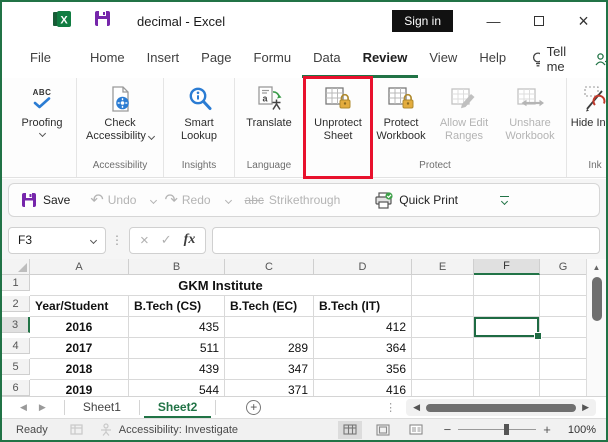 The image size is (608, 442). Describe the element at coordinates (600, 59) in the screenshot. I see `share-button: Share` at that location.